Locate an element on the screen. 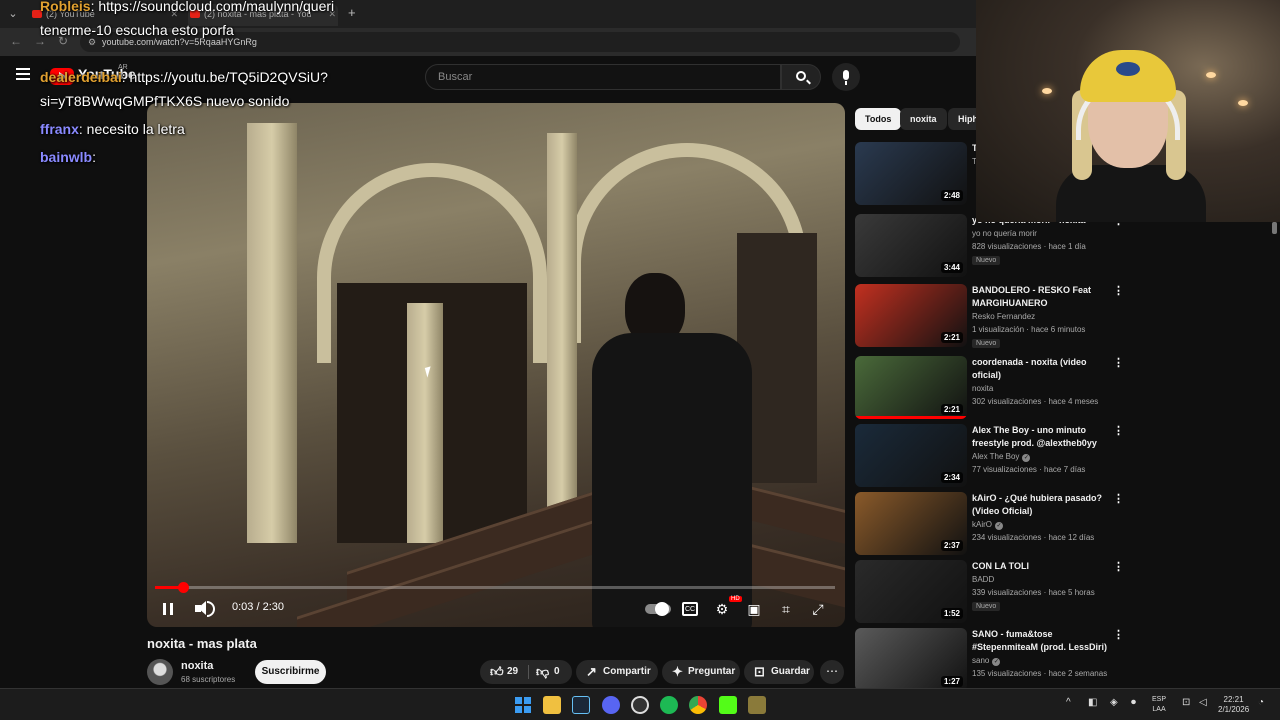  duration-badge: 1:27 is located at coordinates (951, 681).